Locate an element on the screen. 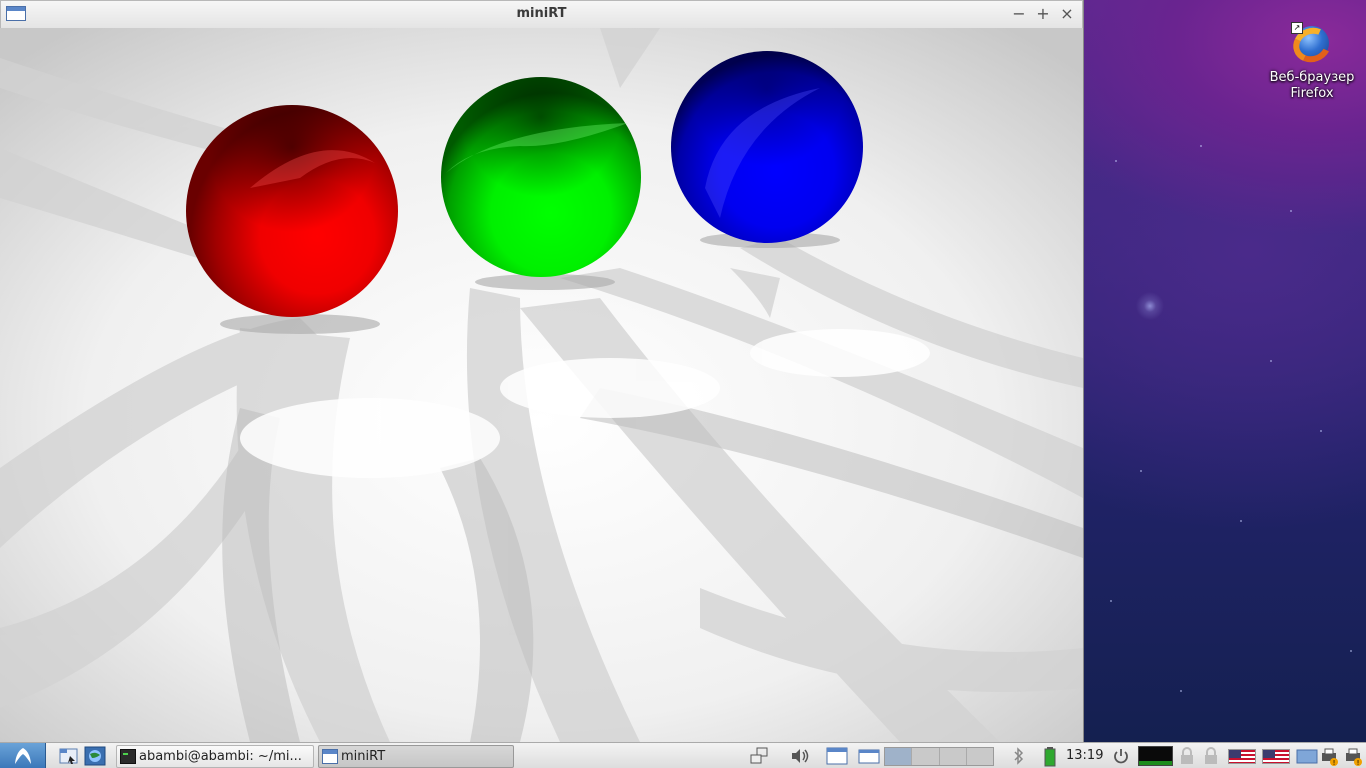 This screenshot has width=1366, height=768. blue-sphere is located at coordinates (767, 147).